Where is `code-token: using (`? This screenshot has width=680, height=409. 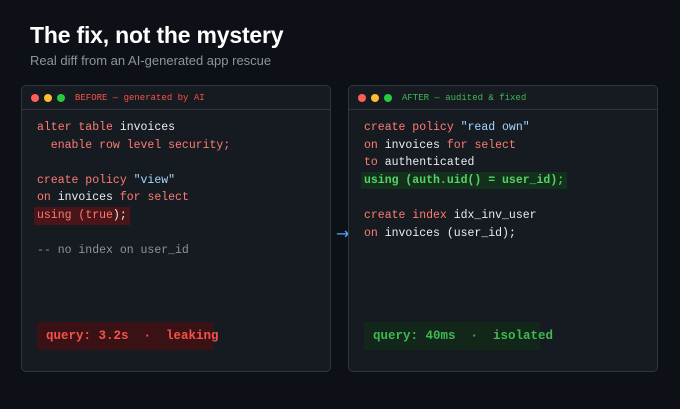
code-token: using ( is located at coordinates (61, 215).